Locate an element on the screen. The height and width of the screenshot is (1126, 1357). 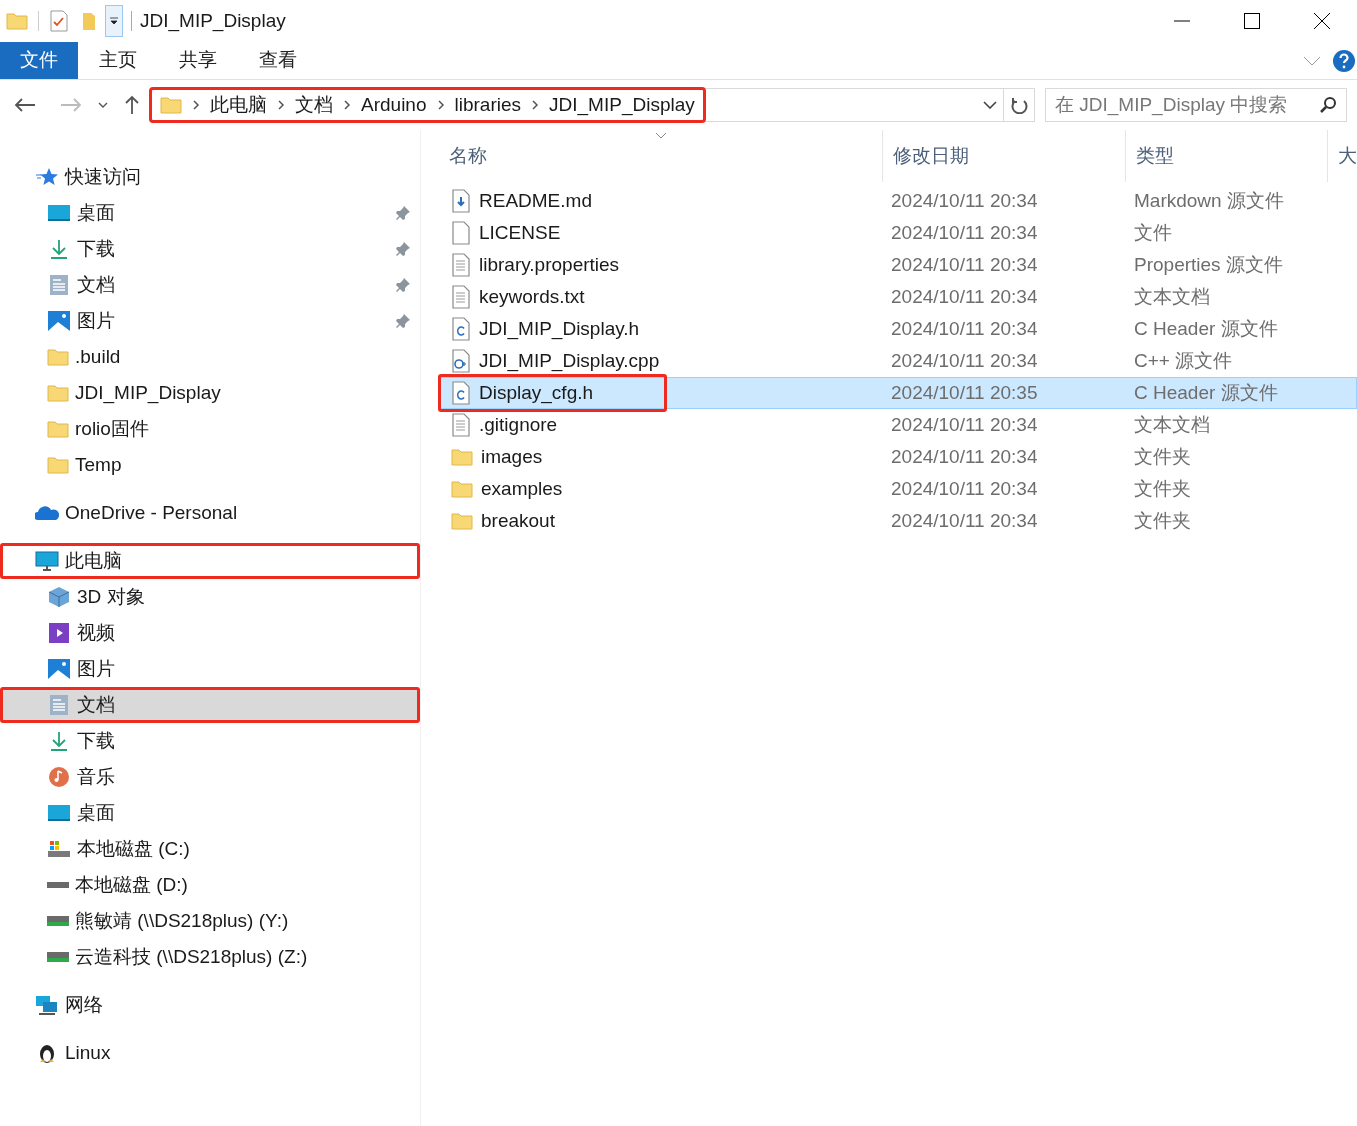
breadcrumb-item: libraries is located at coordinates (488, 105).